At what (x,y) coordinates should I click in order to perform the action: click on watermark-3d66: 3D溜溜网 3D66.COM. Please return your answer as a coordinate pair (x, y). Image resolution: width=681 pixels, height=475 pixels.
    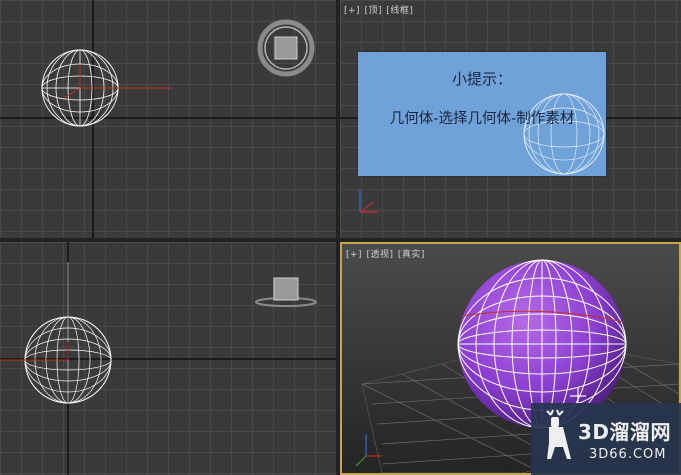
    Looking at the image, I should click on (606, 439).